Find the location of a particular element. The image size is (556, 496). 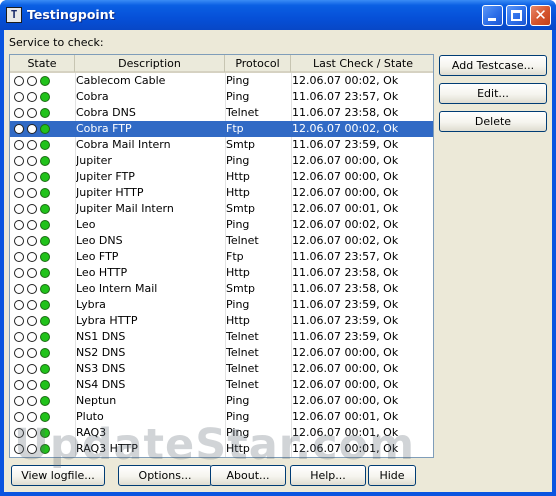

table-row: RAQ3 Ping 12.06.07 00:01, Ok is located at coordinates (221, 433).